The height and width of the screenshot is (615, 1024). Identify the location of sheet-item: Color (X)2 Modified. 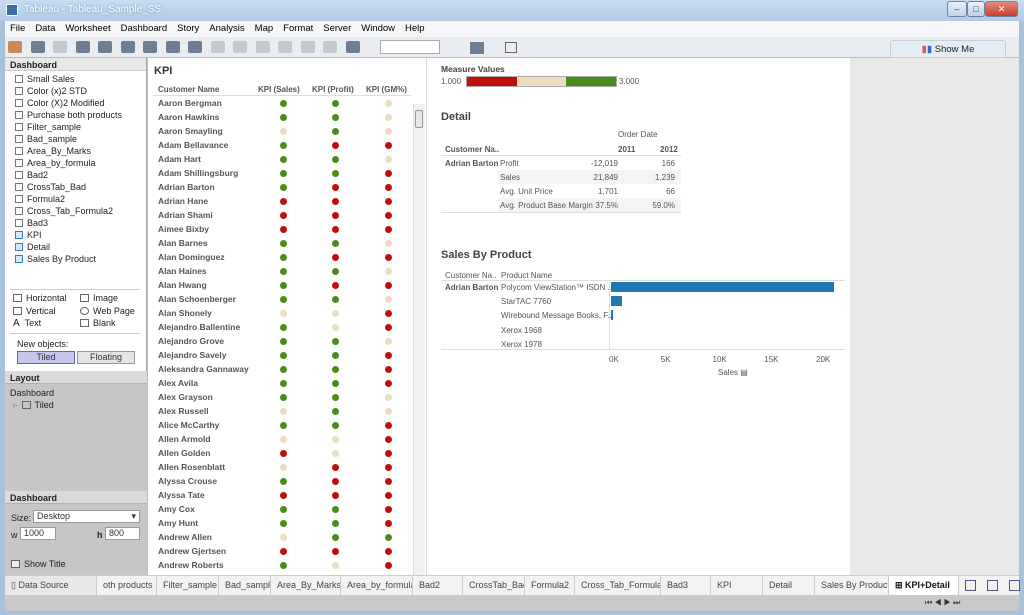
(75, 103).